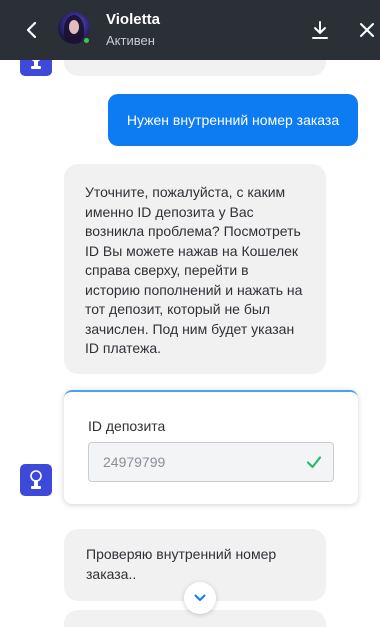 The height and width of the screenshot is (627, 380). I want to click on deposit-id-form: ID депозита 24979799, so click(211, 447).